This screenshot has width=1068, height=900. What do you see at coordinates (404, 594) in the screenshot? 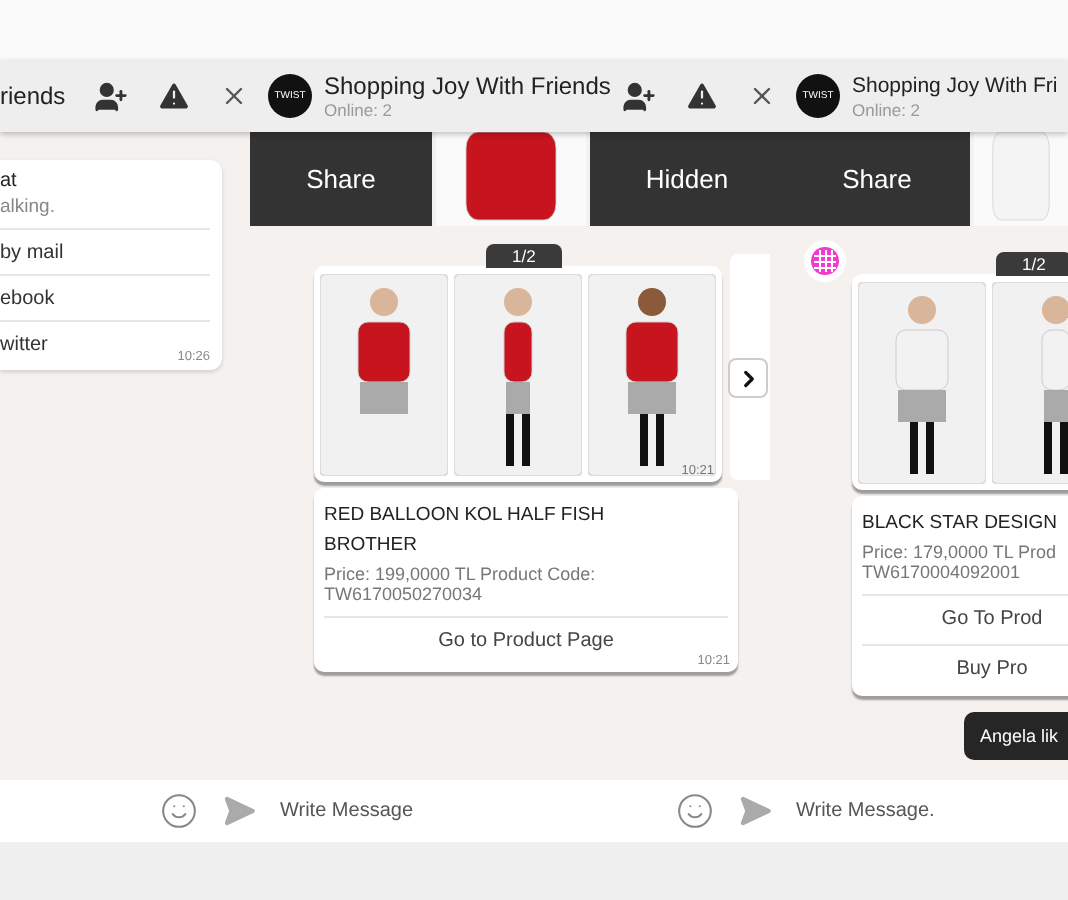
I see `product-details: TW6170050270034` at bounding box center [404, 594].